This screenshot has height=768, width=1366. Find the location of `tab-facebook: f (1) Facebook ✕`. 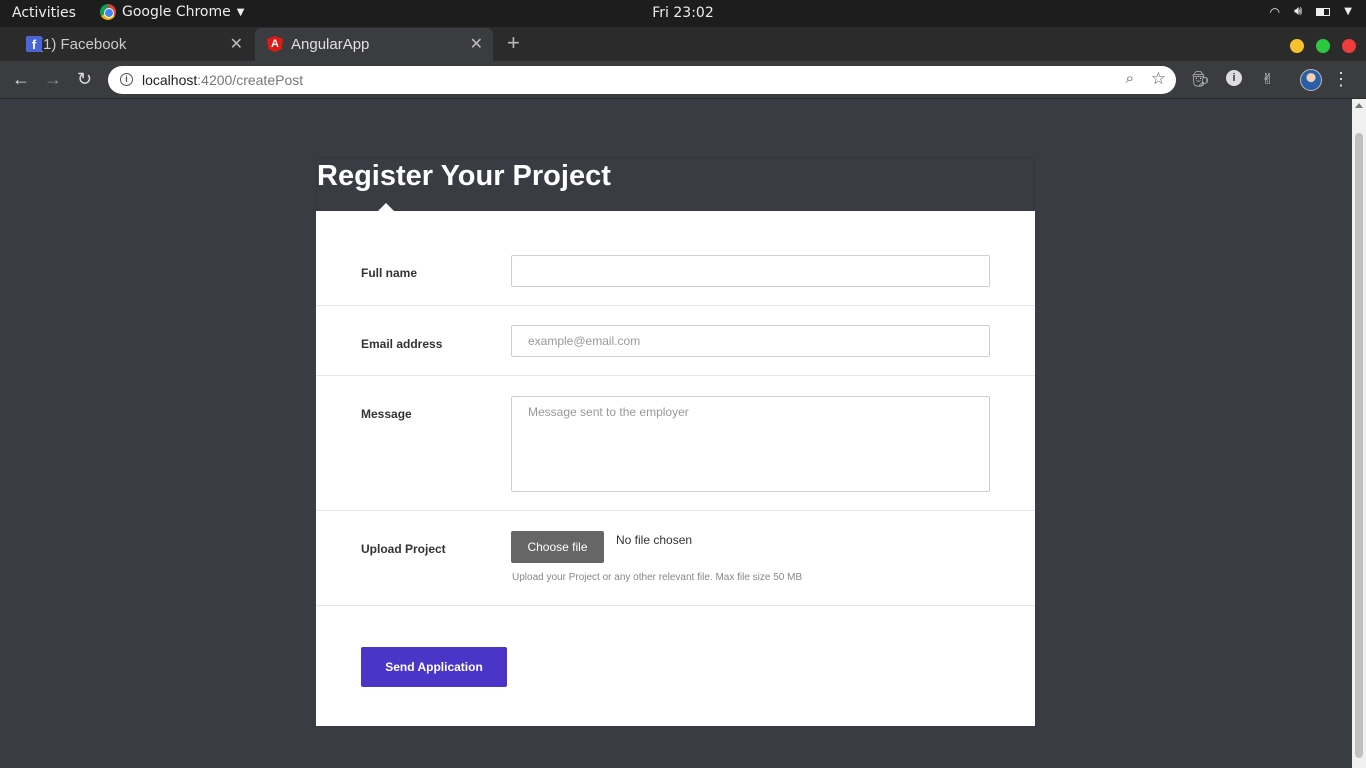

tab-facebook: f (1) Facebook ✕ is located at coordinates (131, 44).